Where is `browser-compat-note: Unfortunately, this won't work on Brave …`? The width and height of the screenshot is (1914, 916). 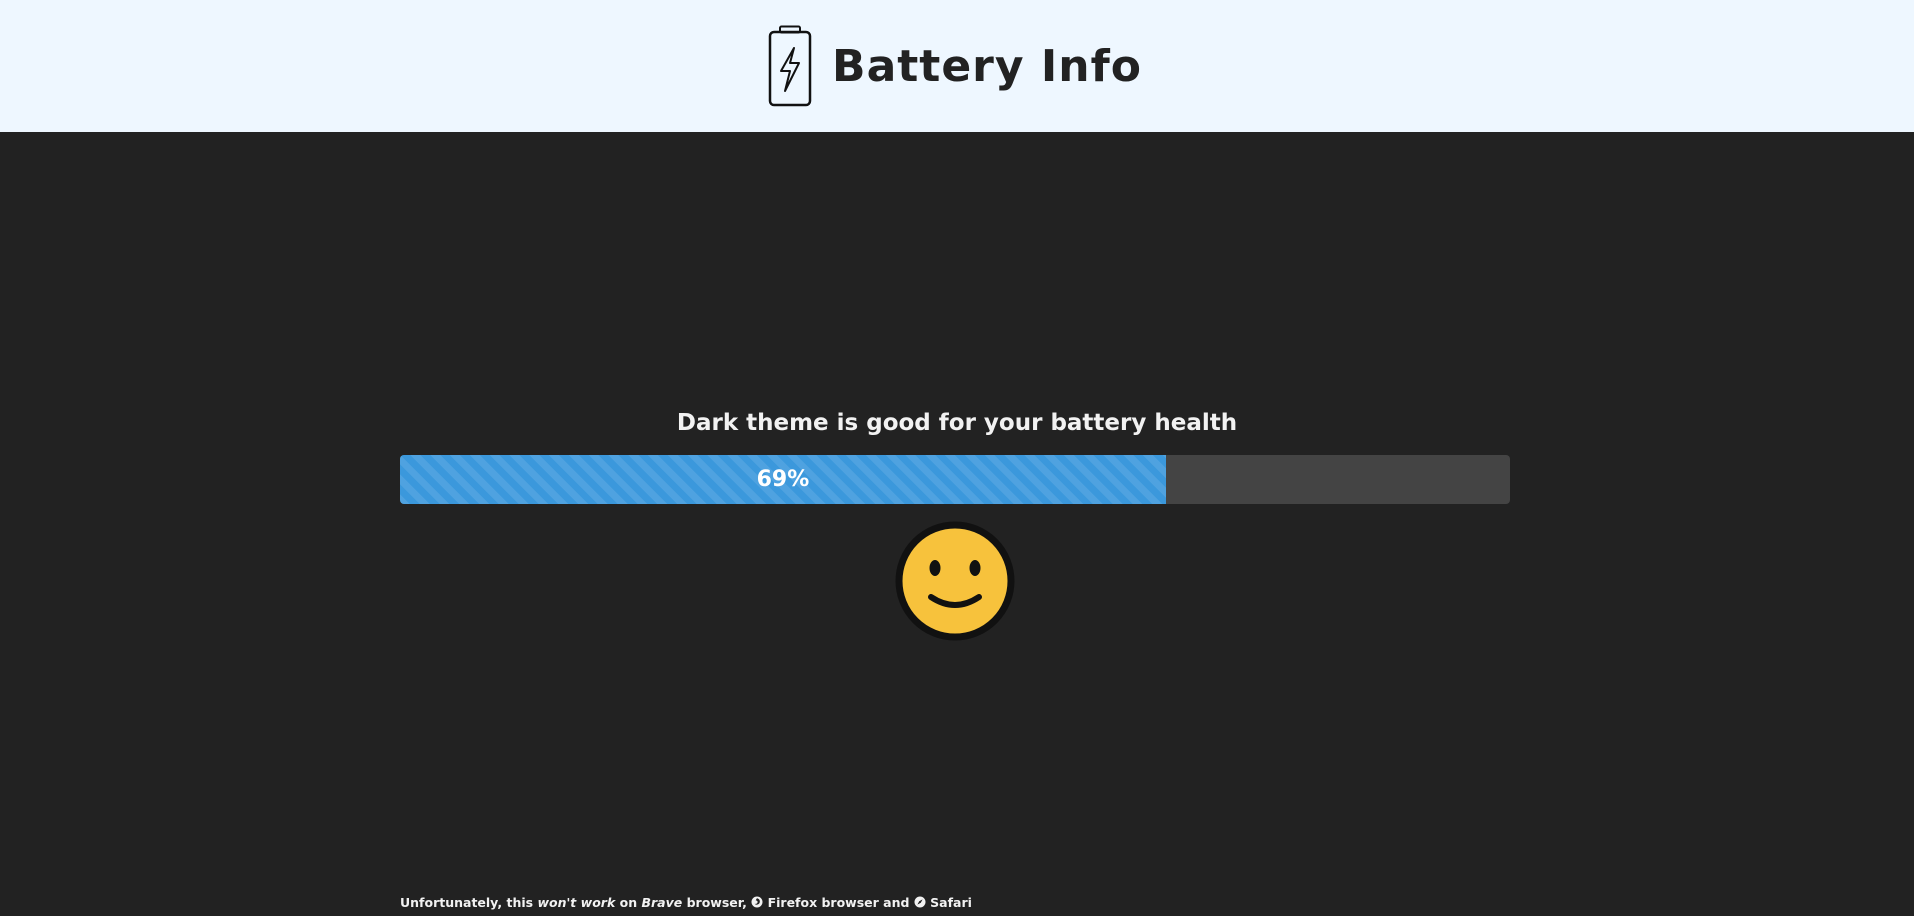 browser-compat-note: Unfortunately, this won't work on Brave … is located at coordinates (686, 902).